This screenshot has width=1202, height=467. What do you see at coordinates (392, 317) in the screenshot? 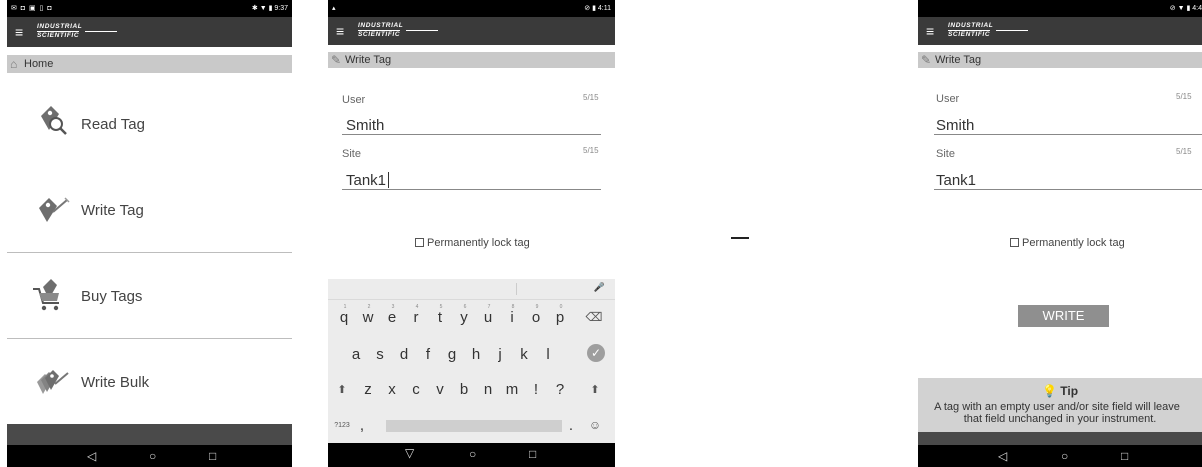
I see `key-e: e` at bounding box center [392, 317].